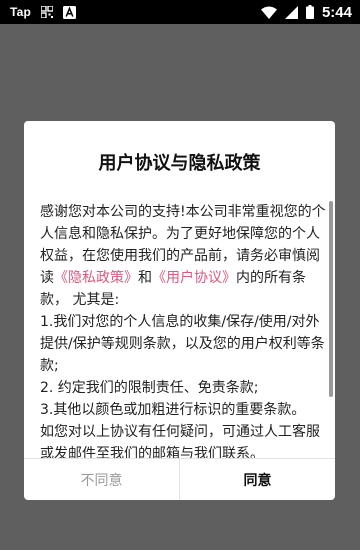 The image size is (360, 550). What do you see at coordinates (194, 278) in the screenshot?
I see `user-agreement-link: 《用户协议》` at bounding box center [194, 278].